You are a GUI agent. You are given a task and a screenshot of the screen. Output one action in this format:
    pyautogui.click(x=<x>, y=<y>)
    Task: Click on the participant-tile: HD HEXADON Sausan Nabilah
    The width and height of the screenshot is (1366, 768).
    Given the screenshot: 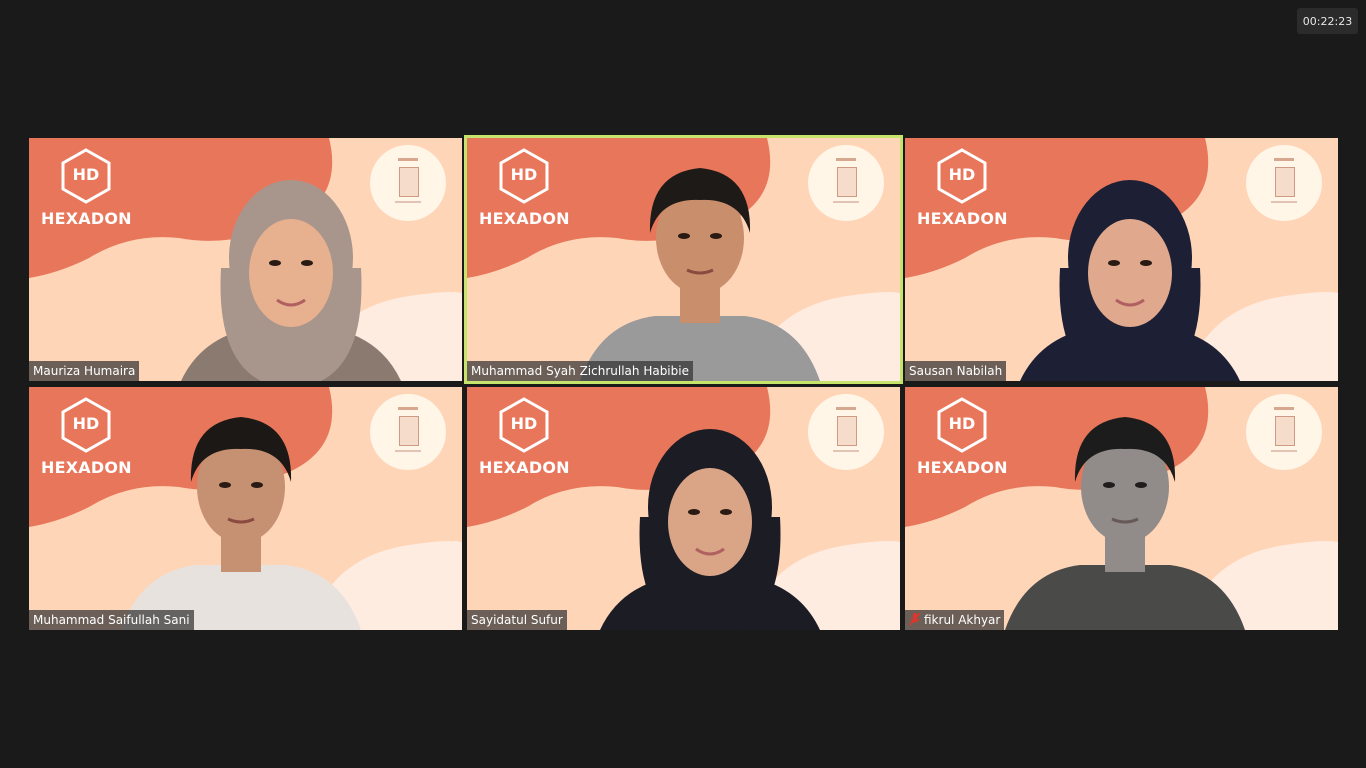 What is the action you would take?
    pyautogui.click(x=1121, y=259)
    